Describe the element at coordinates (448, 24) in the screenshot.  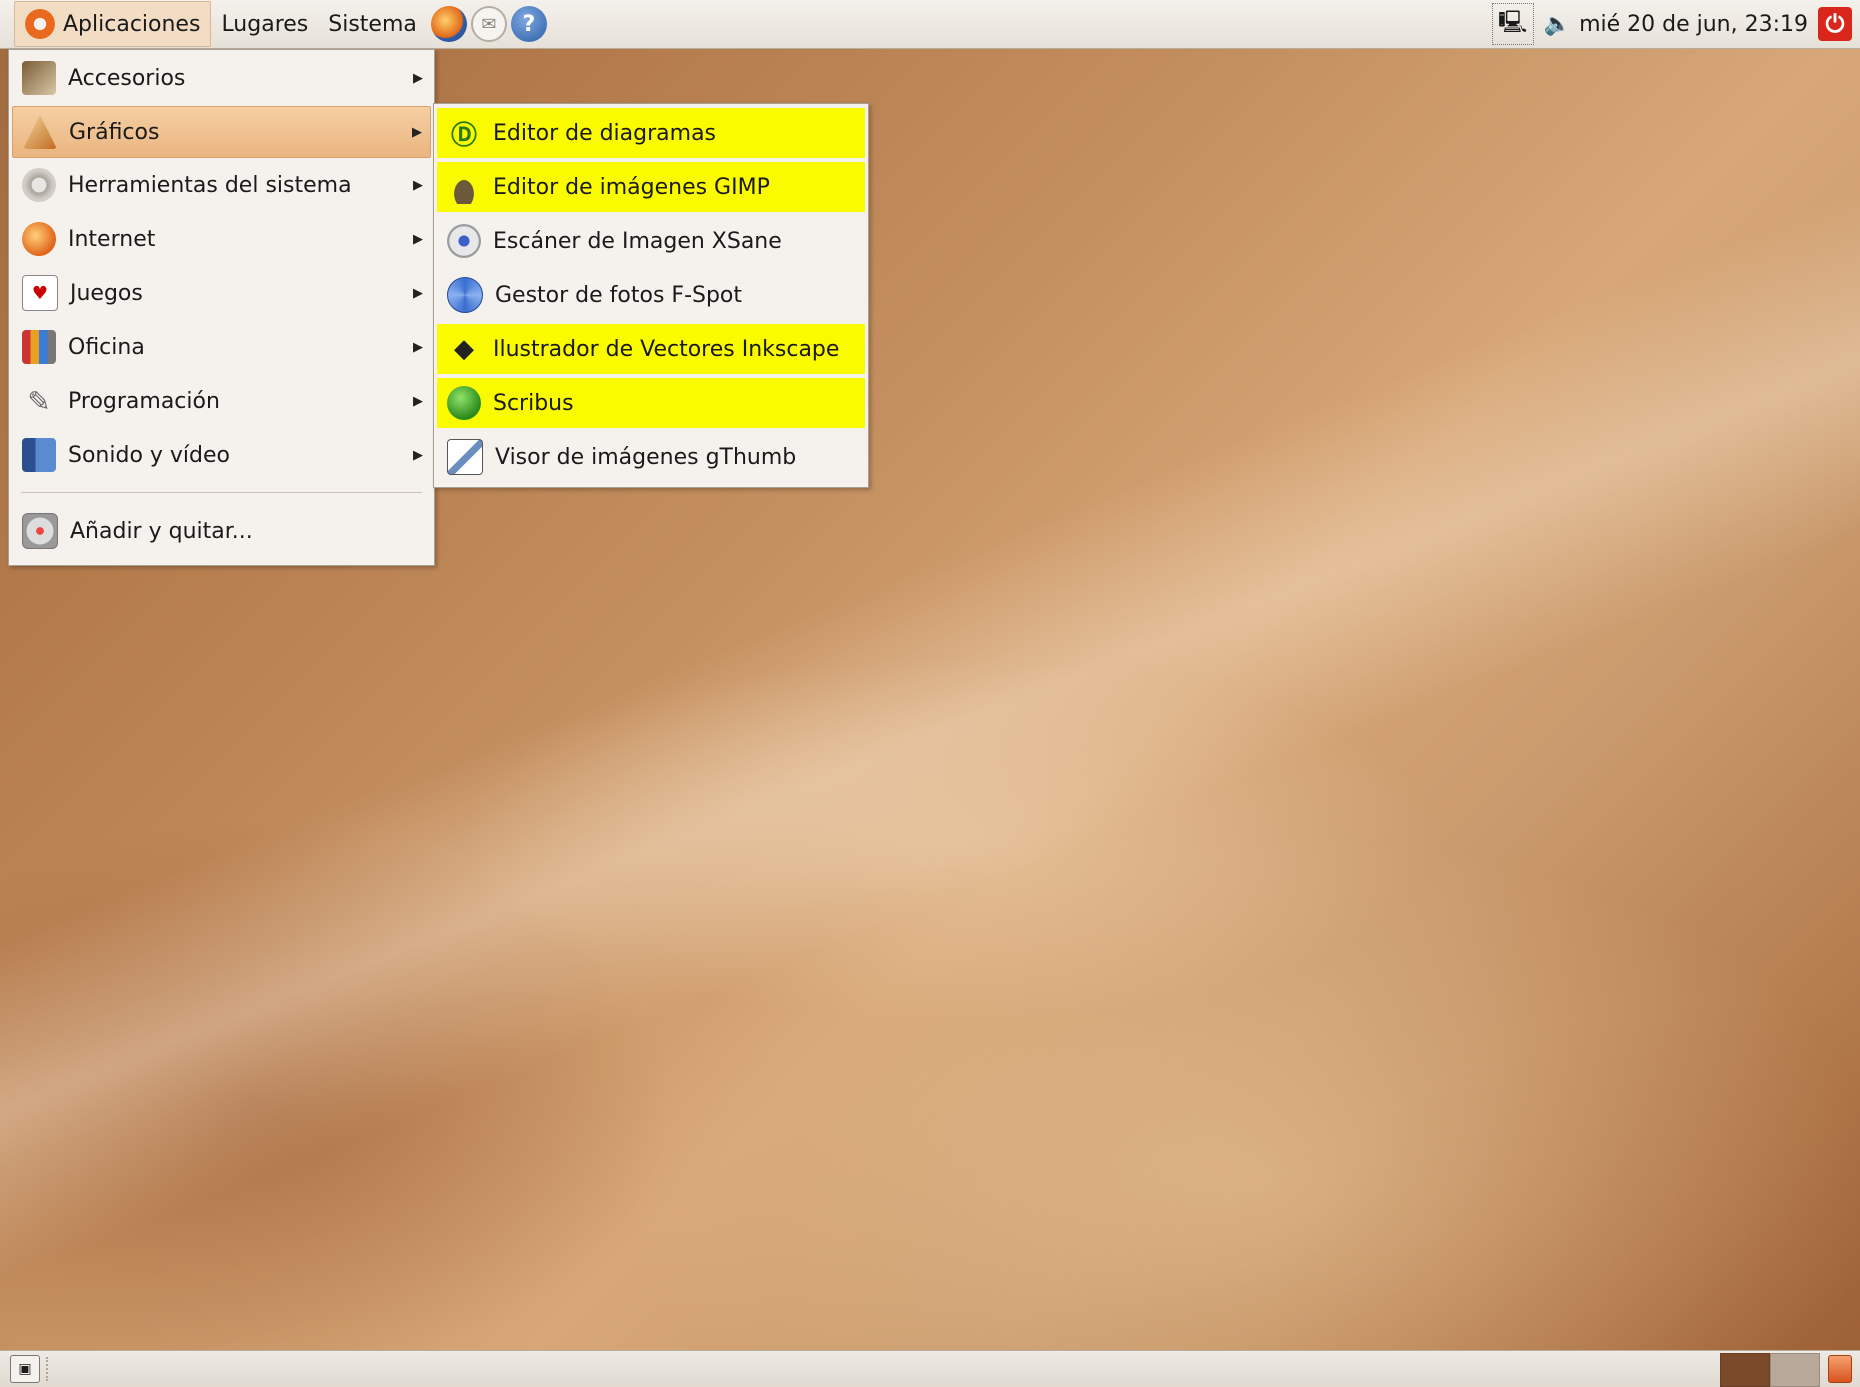
I see `firefox-icon` at that location.